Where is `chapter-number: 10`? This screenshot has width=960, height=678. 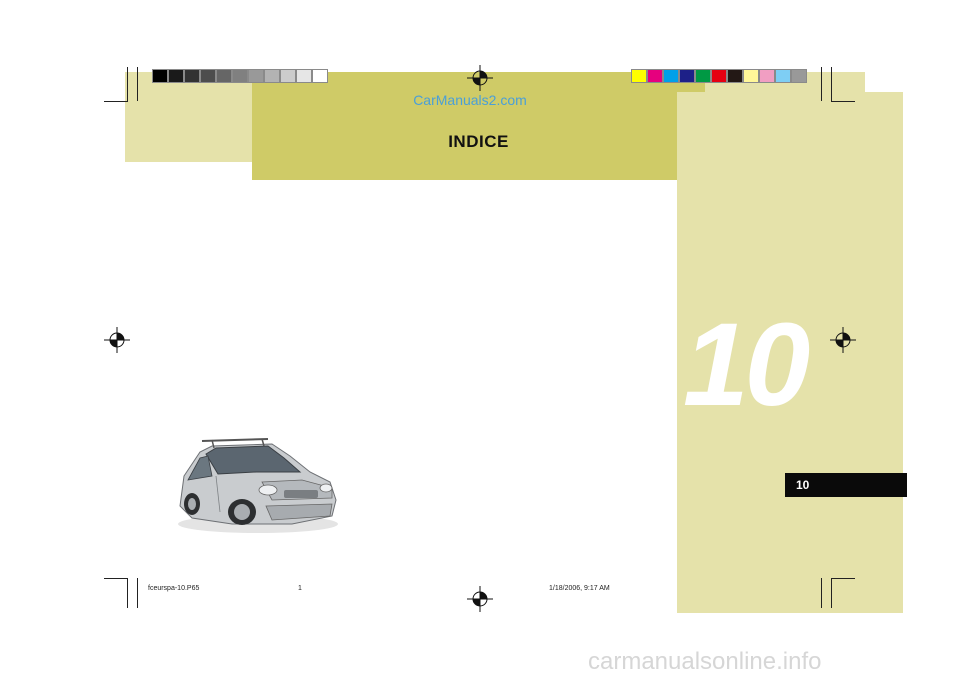
chapter-number: 10 is located at coordinates (746, 365).